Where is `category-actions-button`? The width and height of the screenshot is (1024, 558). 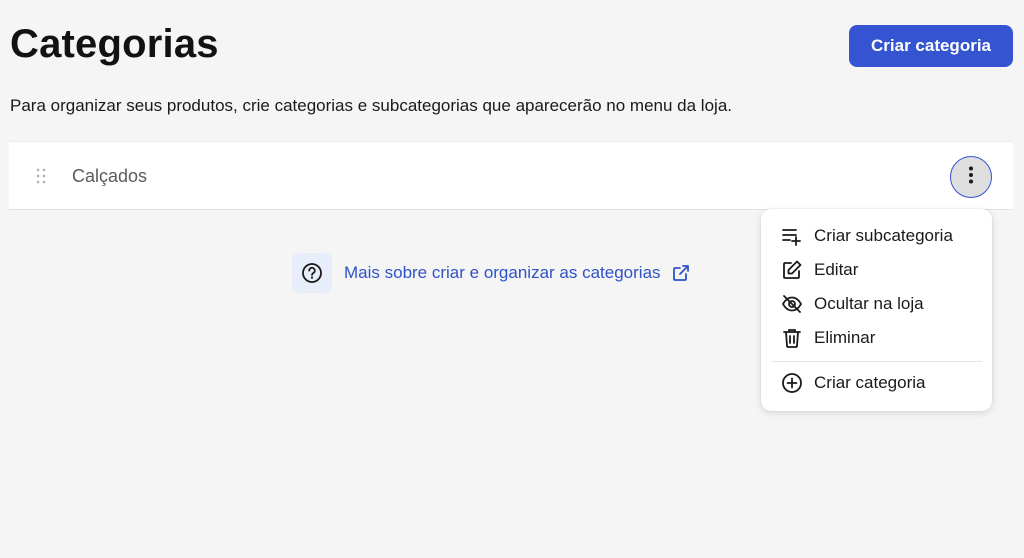 category-actions-button is located at coordinates (971, 177).